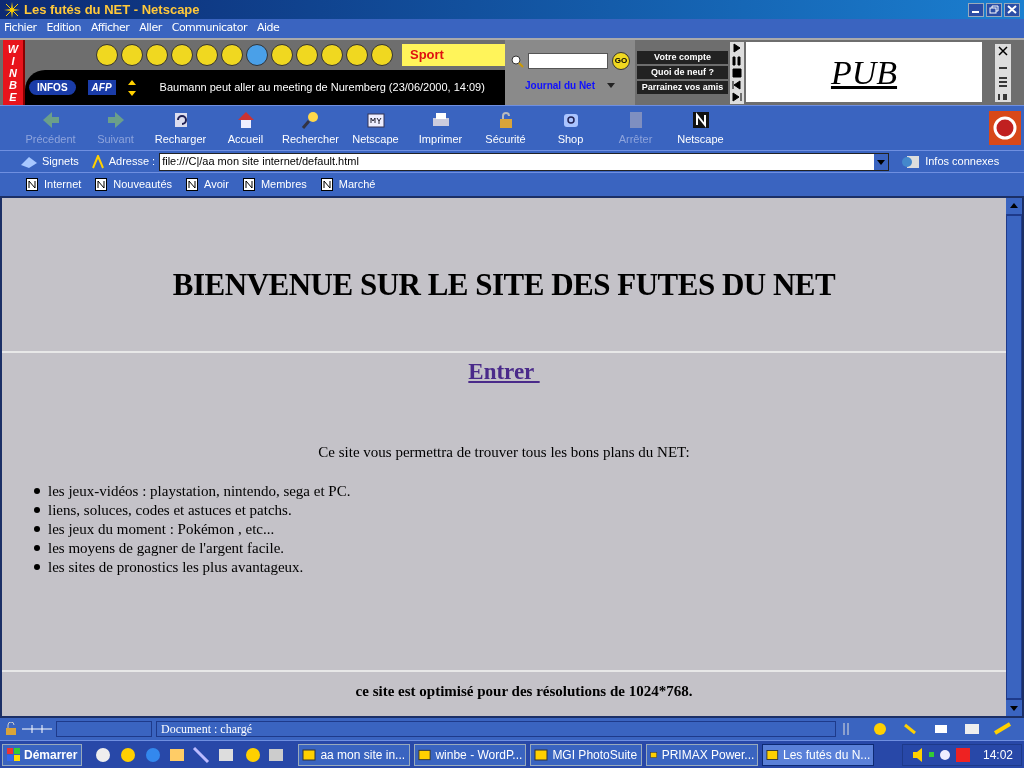 The height and width of the screenshot is (768, 1024). Describe the element at coordinates (322, 87) in the screenshot. I see `ticker-text: Baumann peut aller au meeting de Nuremberg (23/06/2000, 14:09)` at that location.